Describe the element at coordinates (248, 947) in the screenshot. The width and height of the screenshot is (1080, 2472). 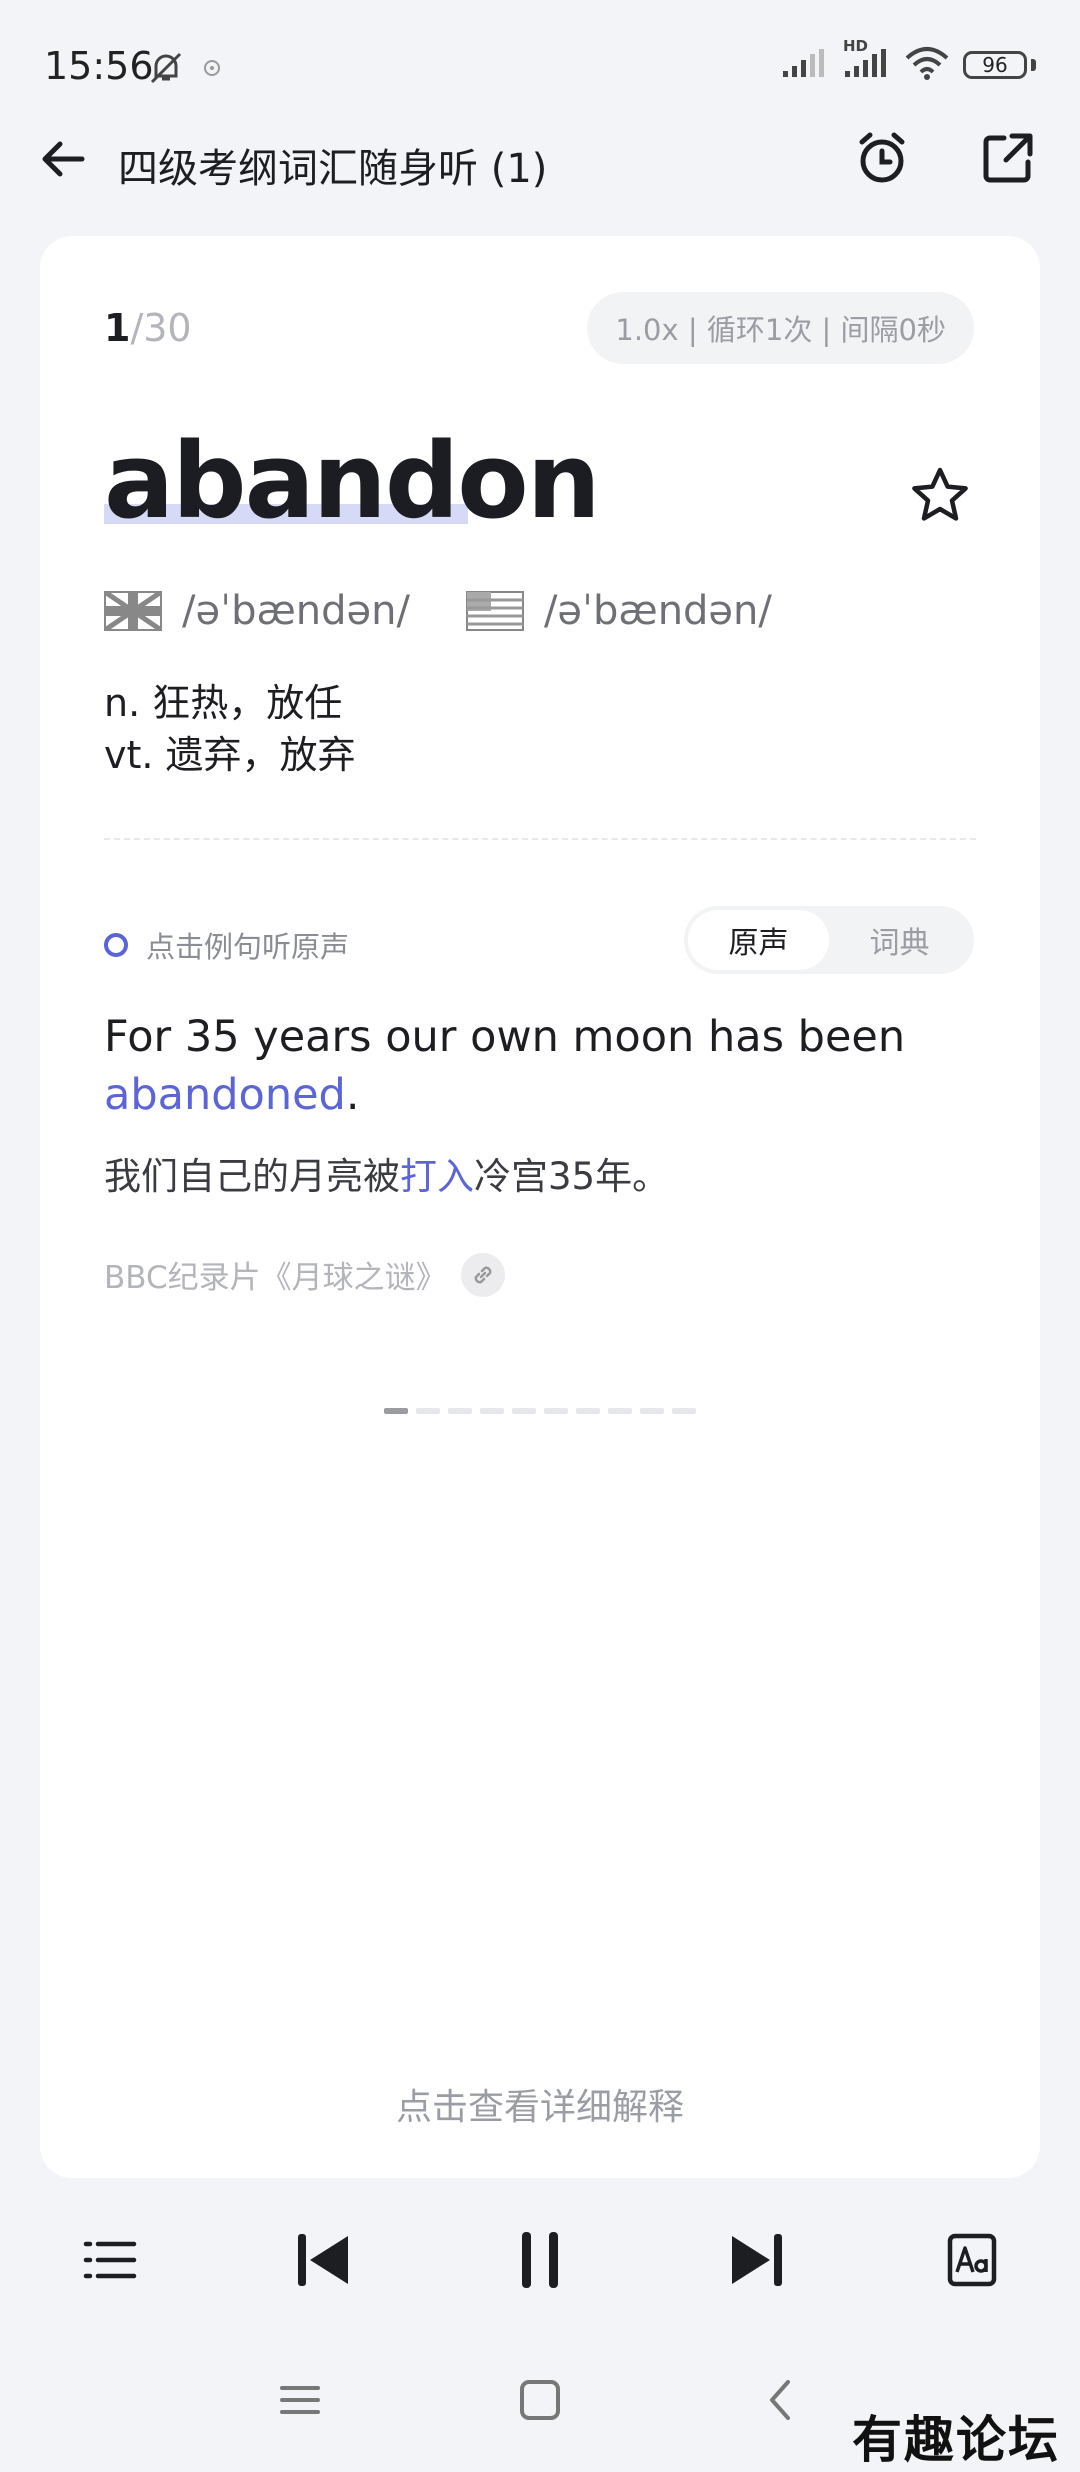
I see `hint-text: 点击例句听原声` at that location.